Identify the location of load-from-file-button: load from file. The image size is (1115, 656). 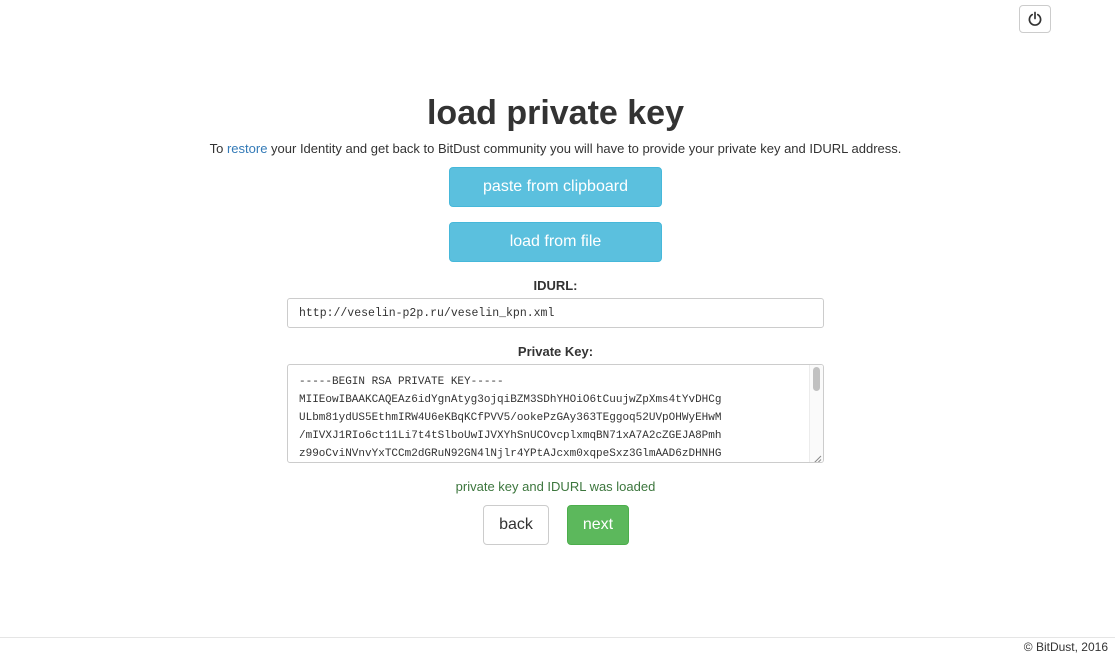
(555, 242).